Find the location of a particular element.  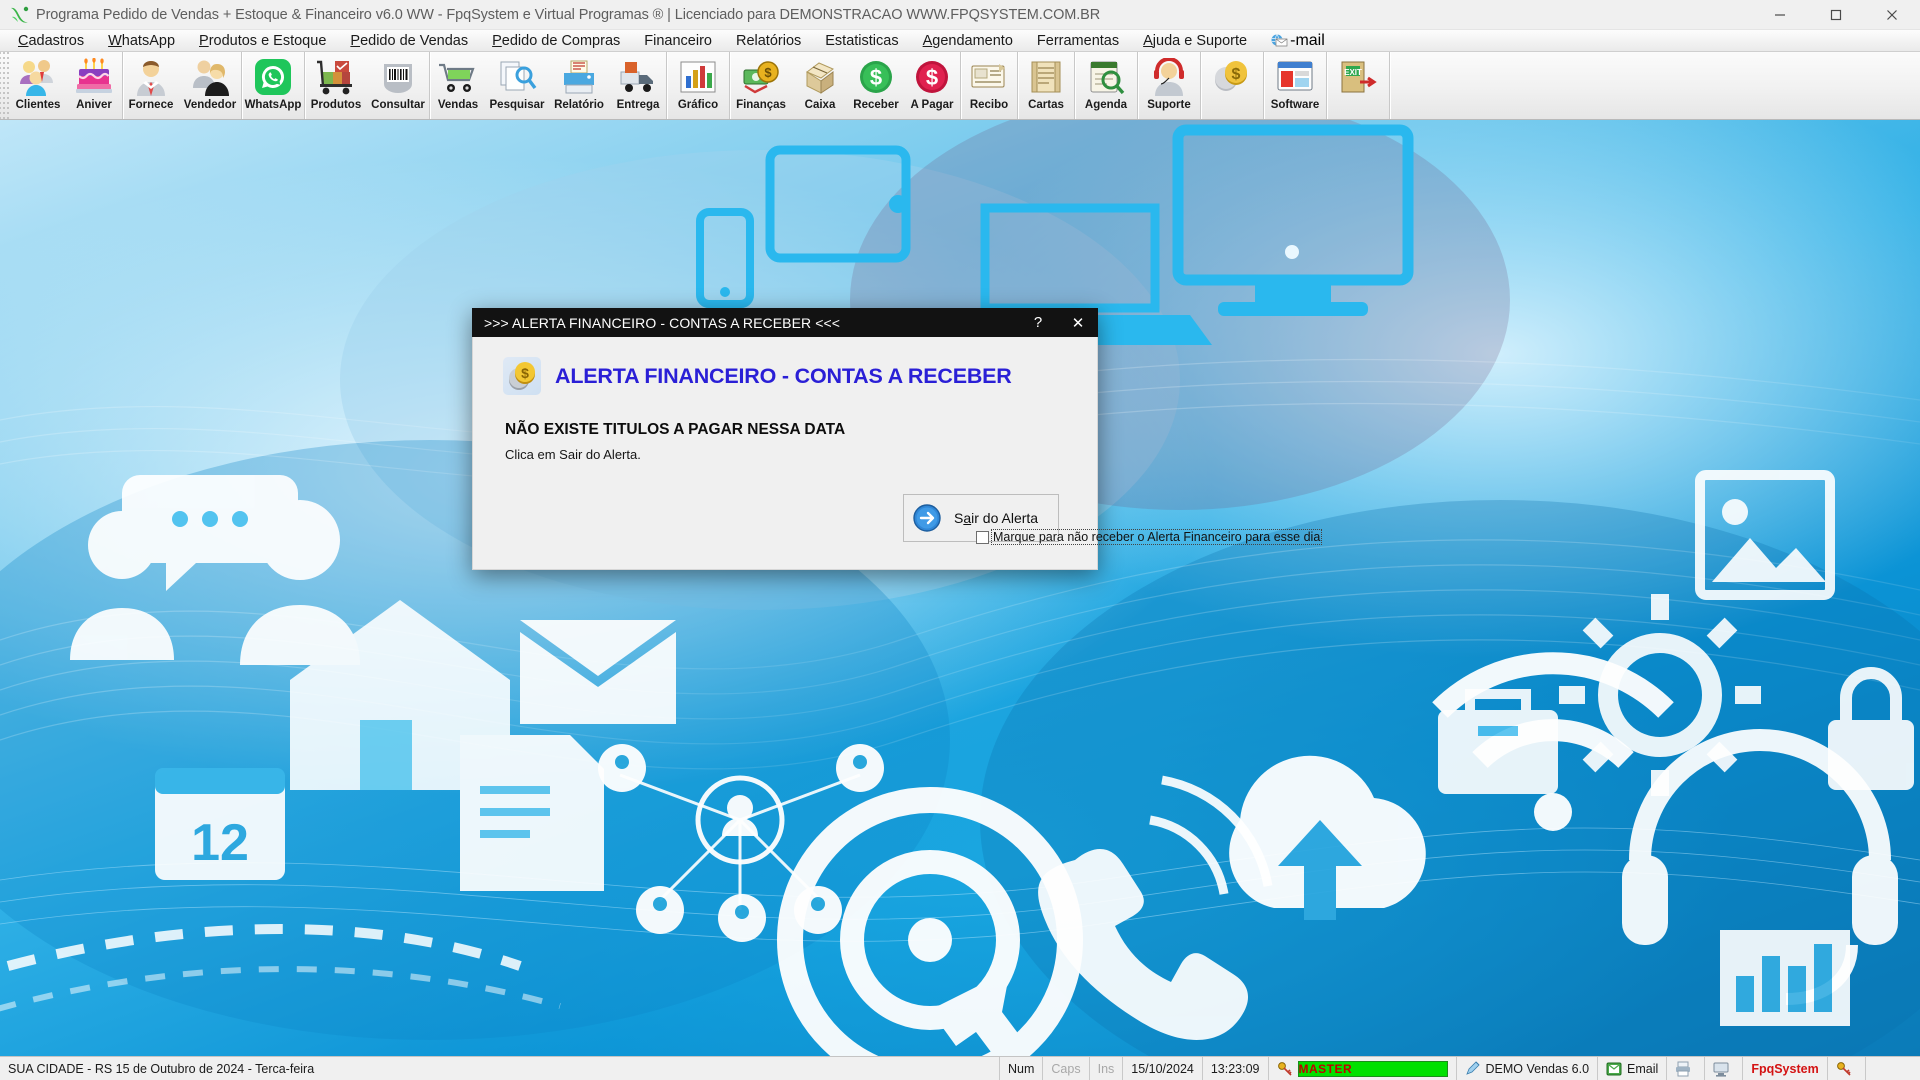

toolbar-button-produtos: Produtos is located at coordinates (336, 85).